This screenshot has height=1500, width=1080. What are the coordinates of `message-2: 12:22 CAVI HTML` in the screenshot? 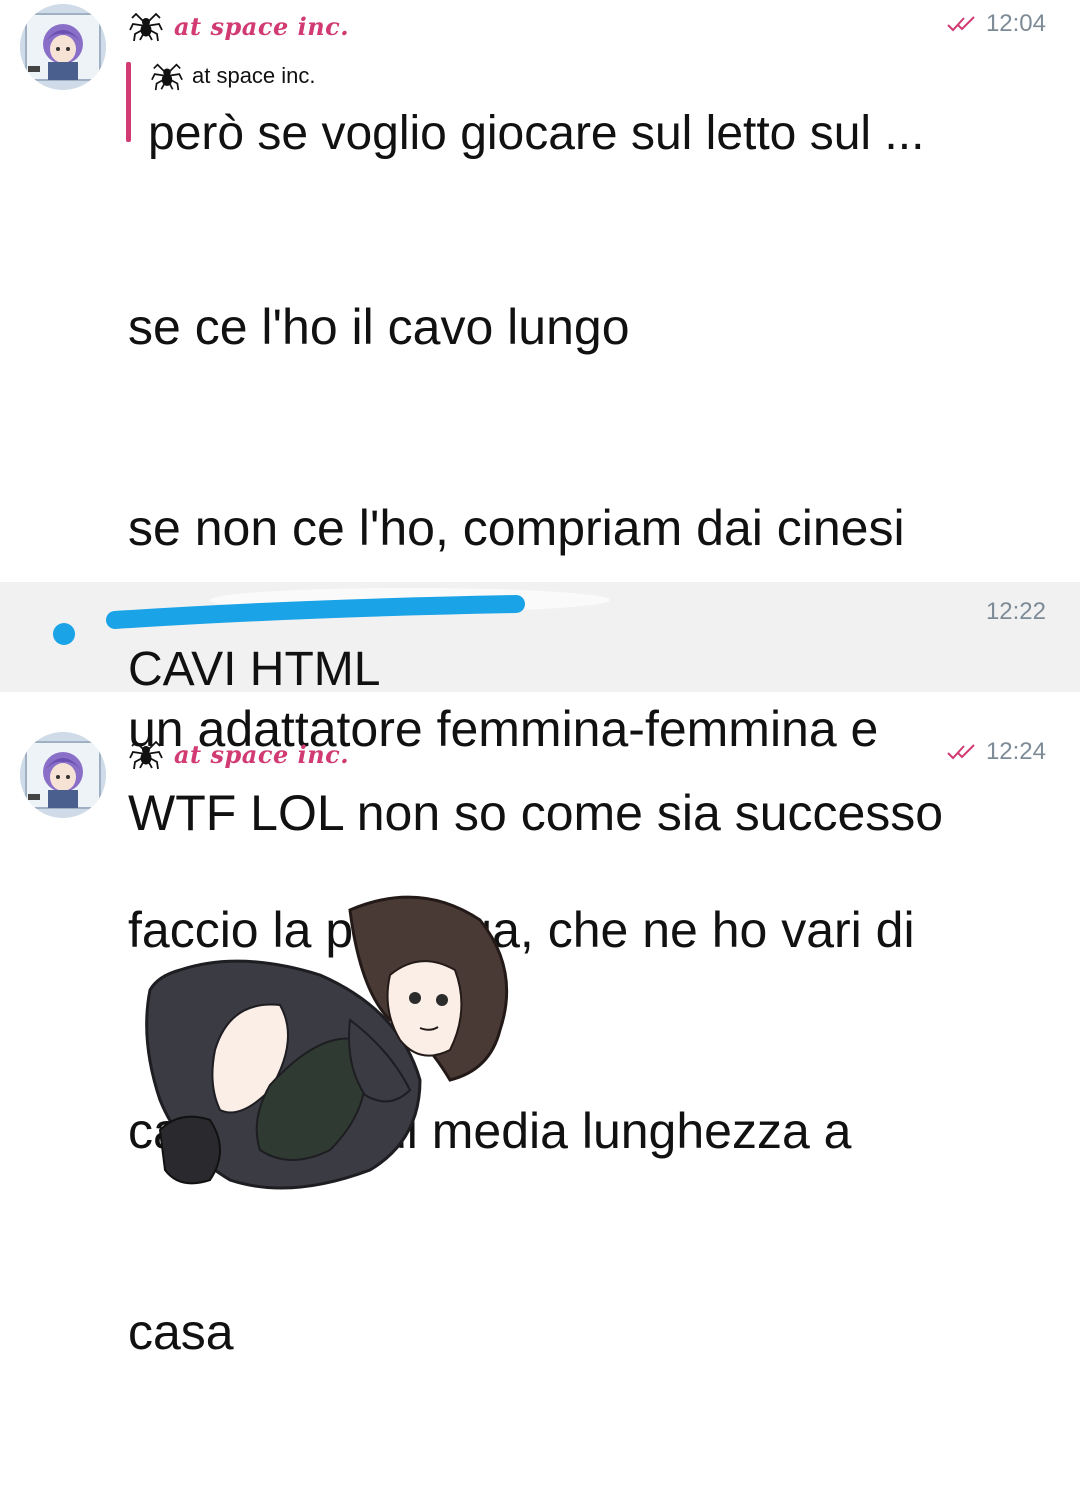 It's located at (540, 639).